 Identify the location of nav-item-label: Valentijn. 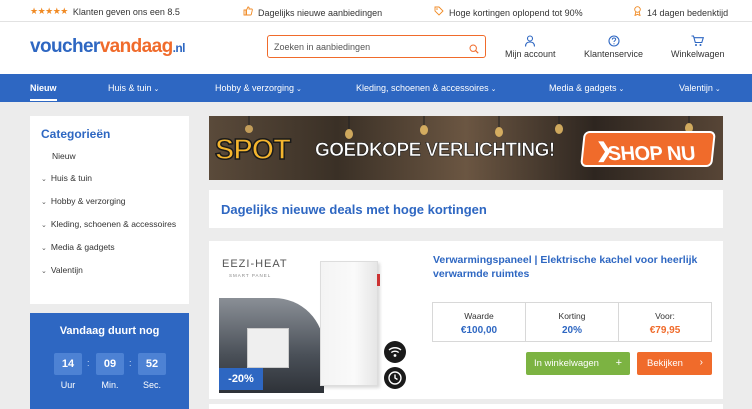
(696, 88).